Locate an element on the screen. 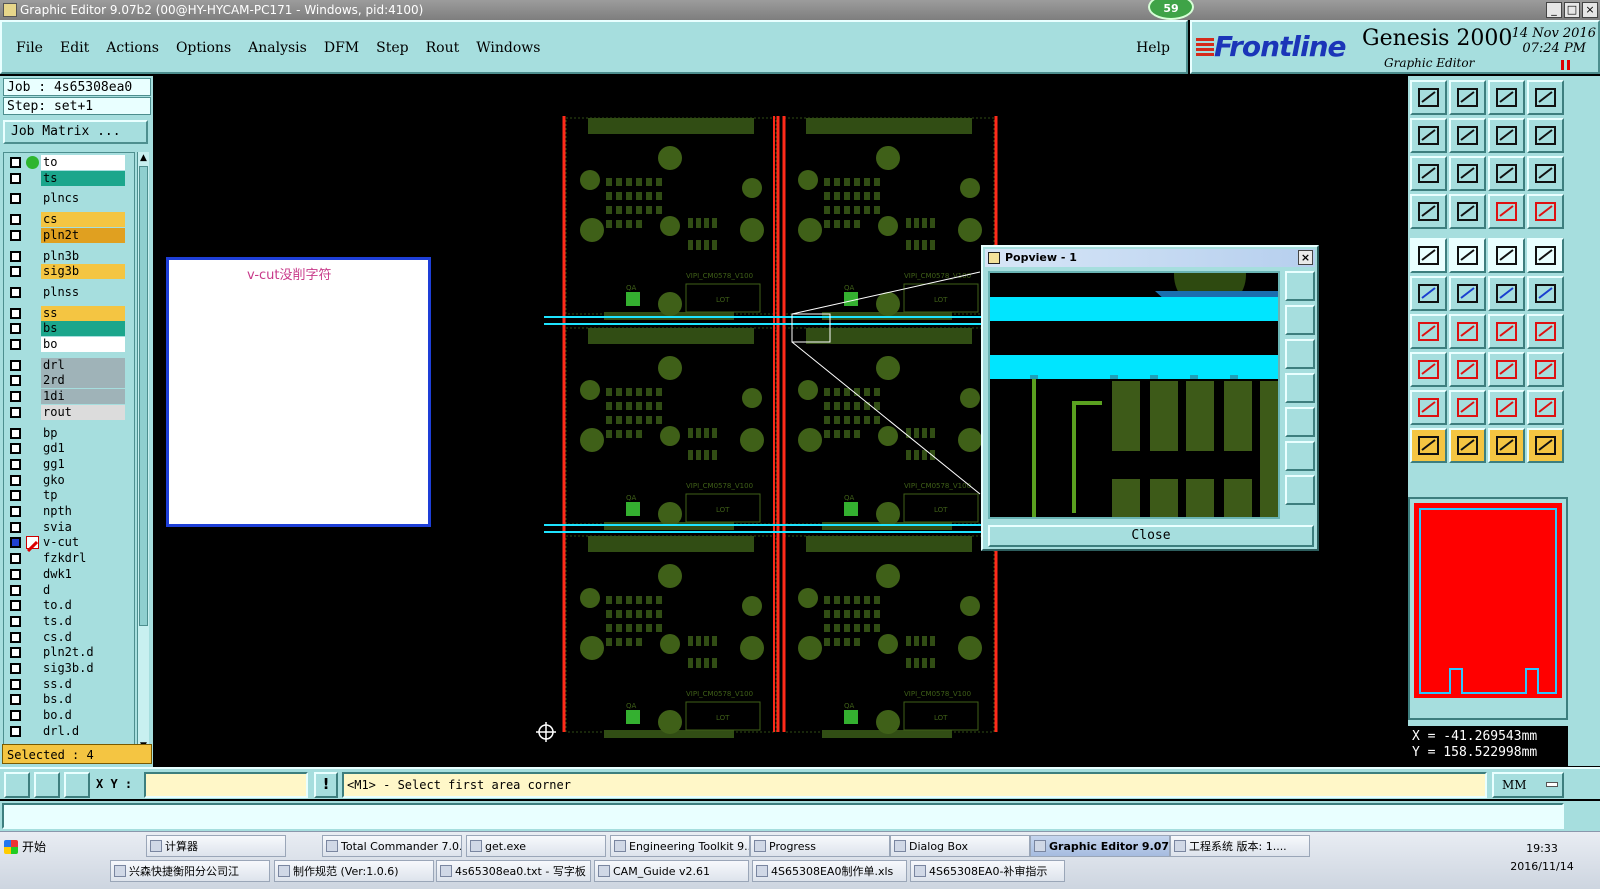  group-icon is located at coordinates (1545, 369).